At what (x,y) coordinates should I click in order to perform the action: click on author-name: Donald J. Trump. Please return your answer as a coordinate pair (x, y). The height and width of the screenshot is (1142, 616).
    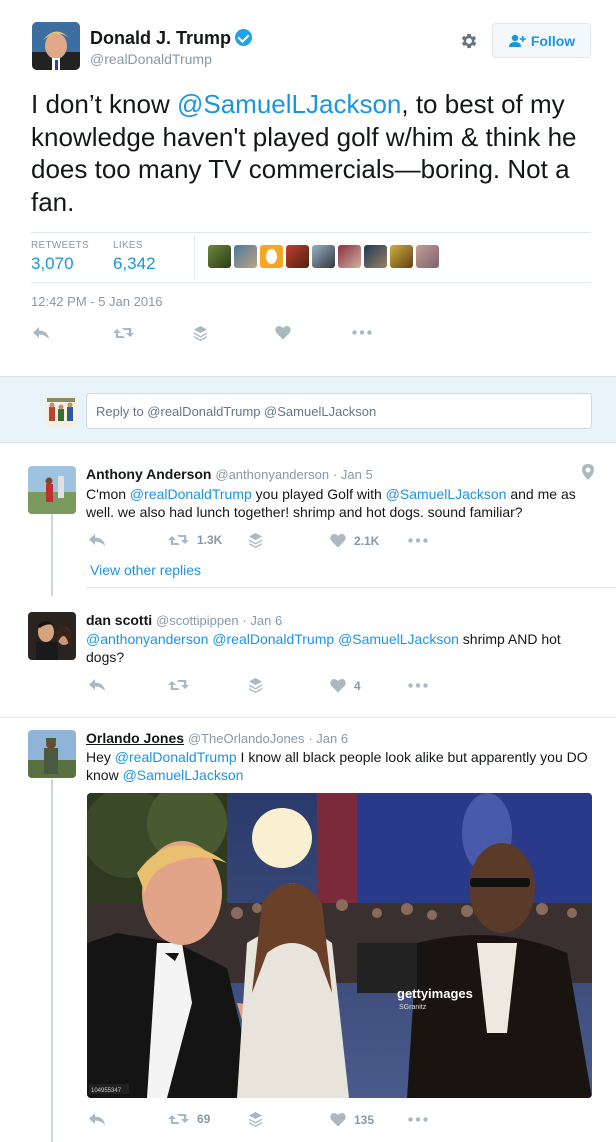
    Looking at the image, I should click on (171, 38).